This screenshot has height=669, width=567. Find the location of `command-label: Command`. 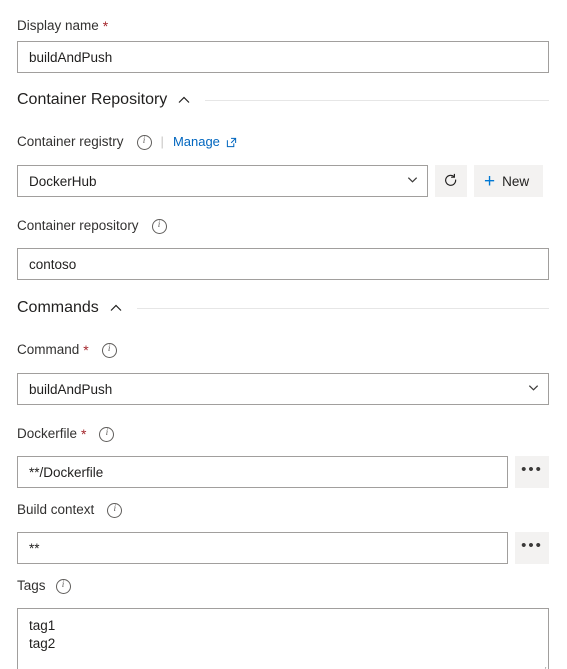

command-label: Command is located at coordinates (48, 349).